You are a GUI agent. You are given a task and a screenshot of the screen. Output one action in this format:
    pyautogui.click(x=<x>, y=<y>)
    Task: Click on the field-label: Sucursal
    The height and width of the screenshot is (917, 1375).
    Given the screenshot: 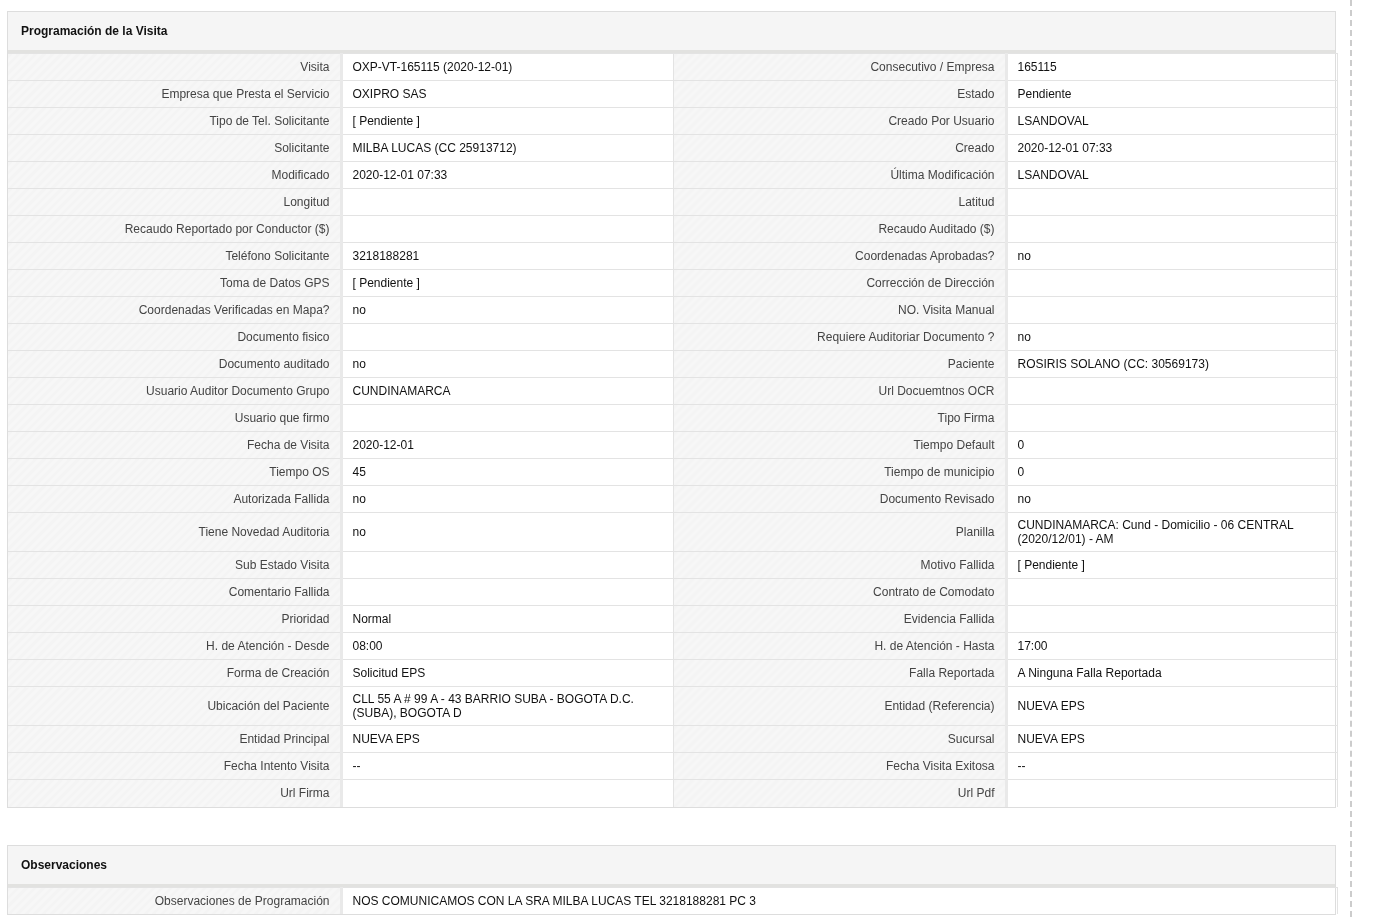 What is the action you would take?
    pyautogui.click(x=971, y=739)
    